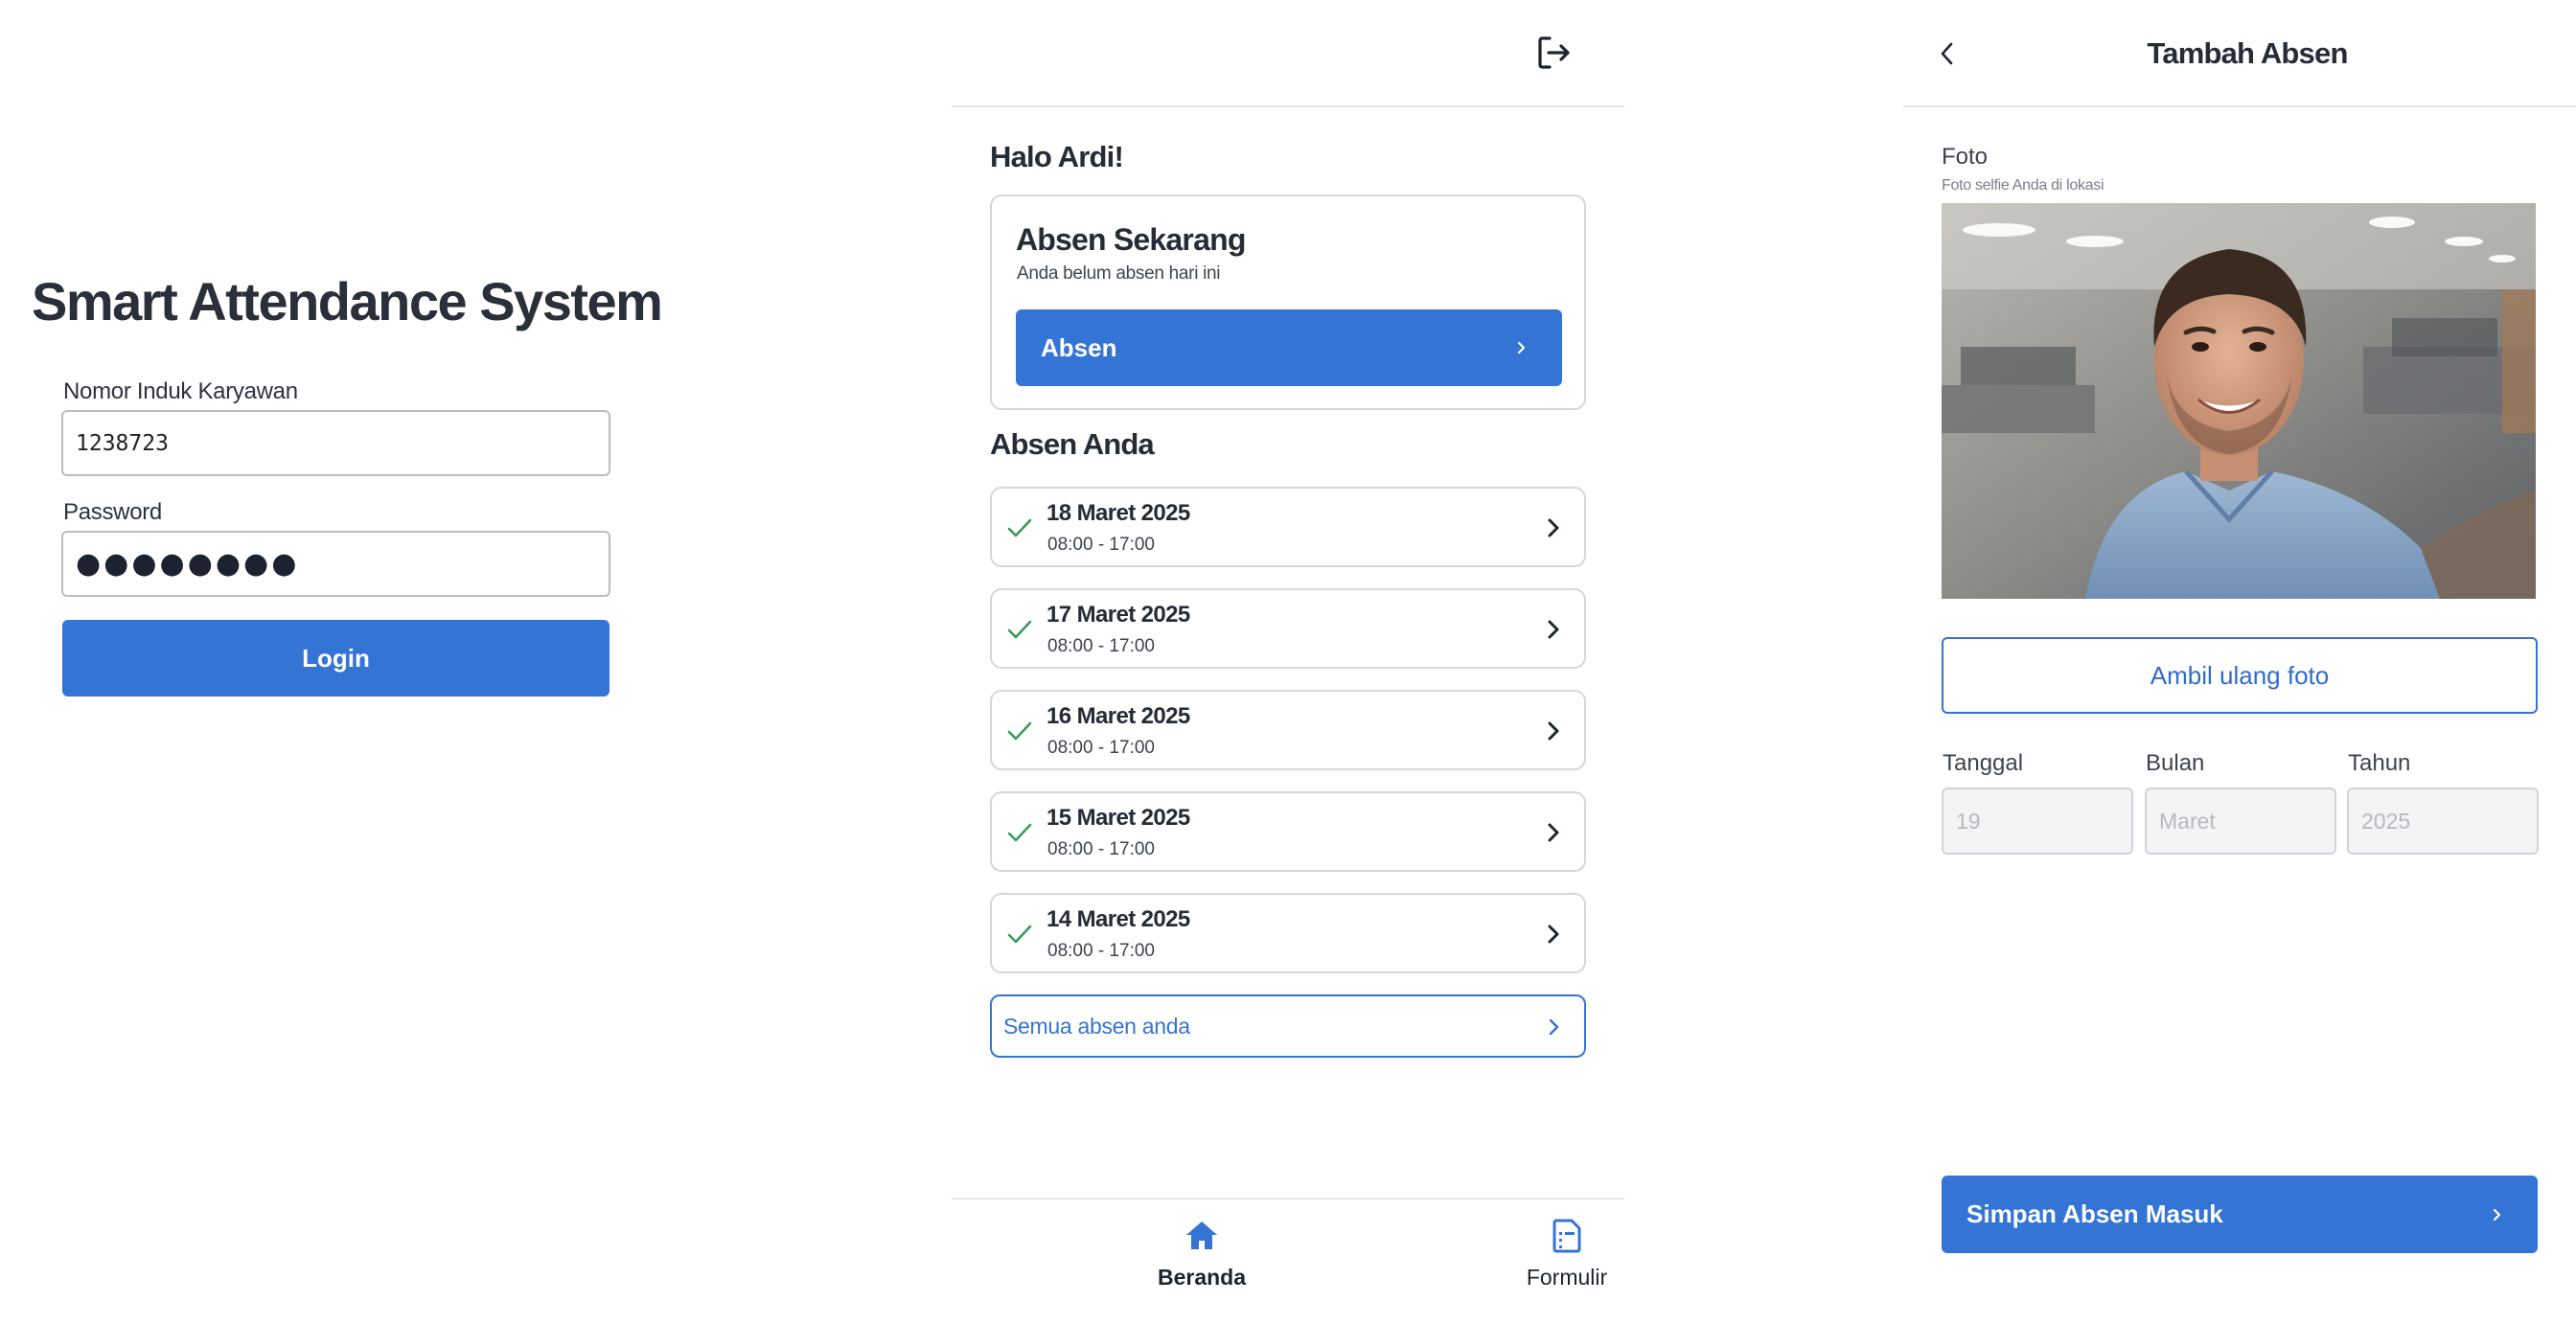 This screenshot has width=2576, height=1325. Describe the element at coordinates (2094, 1213) in the screenshot. I see `save-check-in-label: Simpan Absen Masuk` at that location.